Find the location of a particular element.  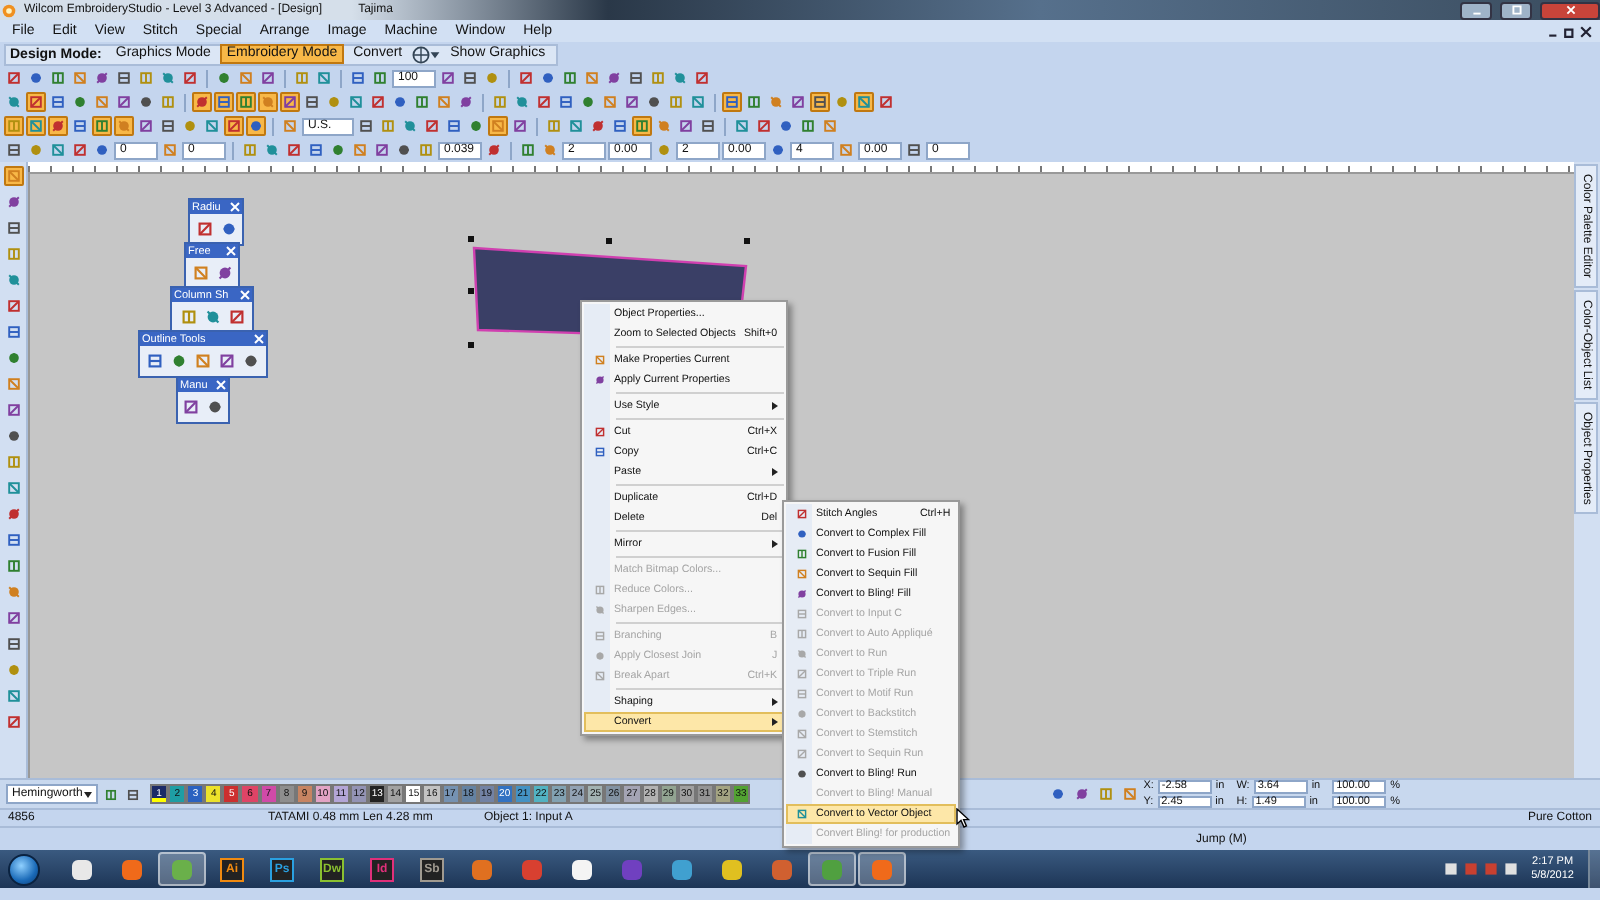

minimize-button is located at coordinates (1476, 10).